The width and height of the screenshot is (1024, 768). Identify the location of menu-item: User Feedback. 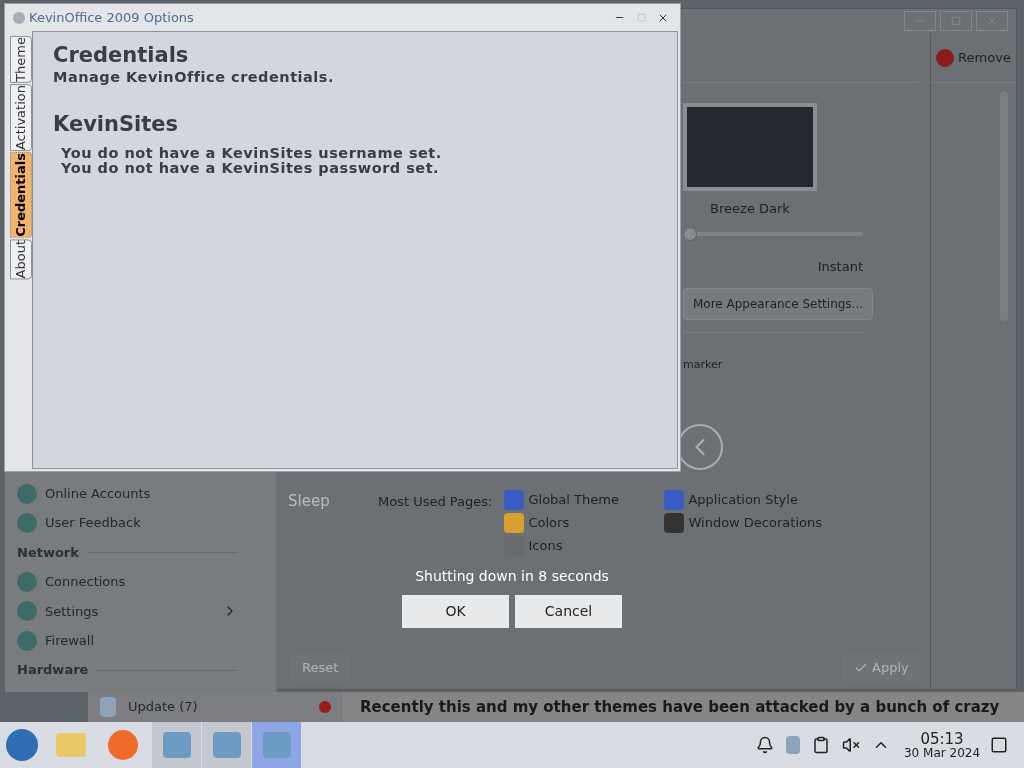
(127, 523).